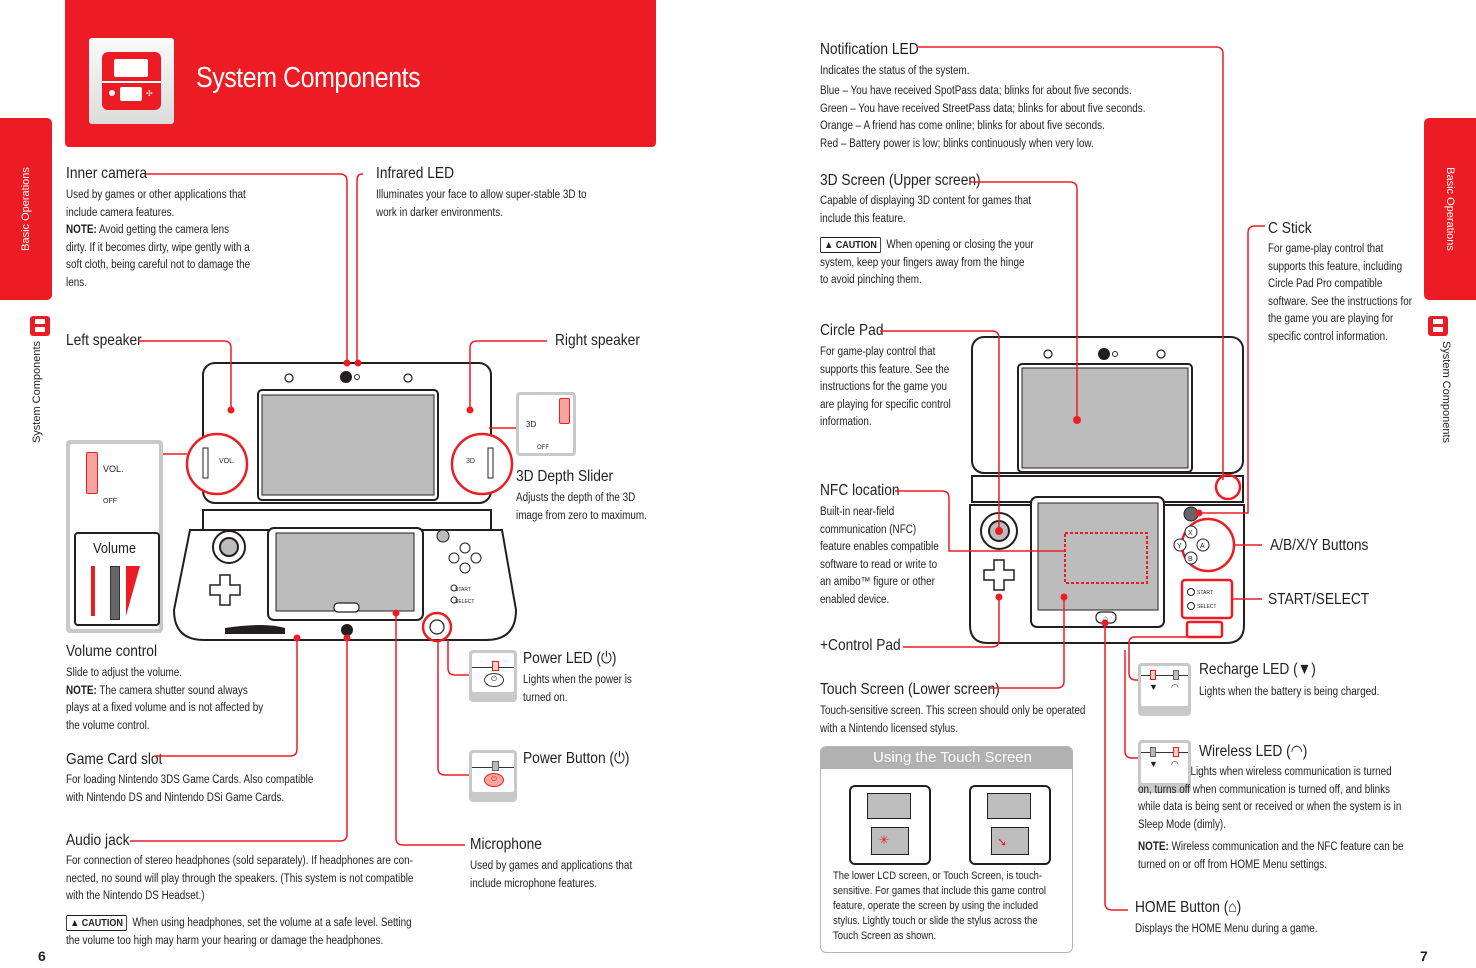 This screenshot has width=1476, height=968. I want to click on right-select-label: SELECT, so click(1206, 607).